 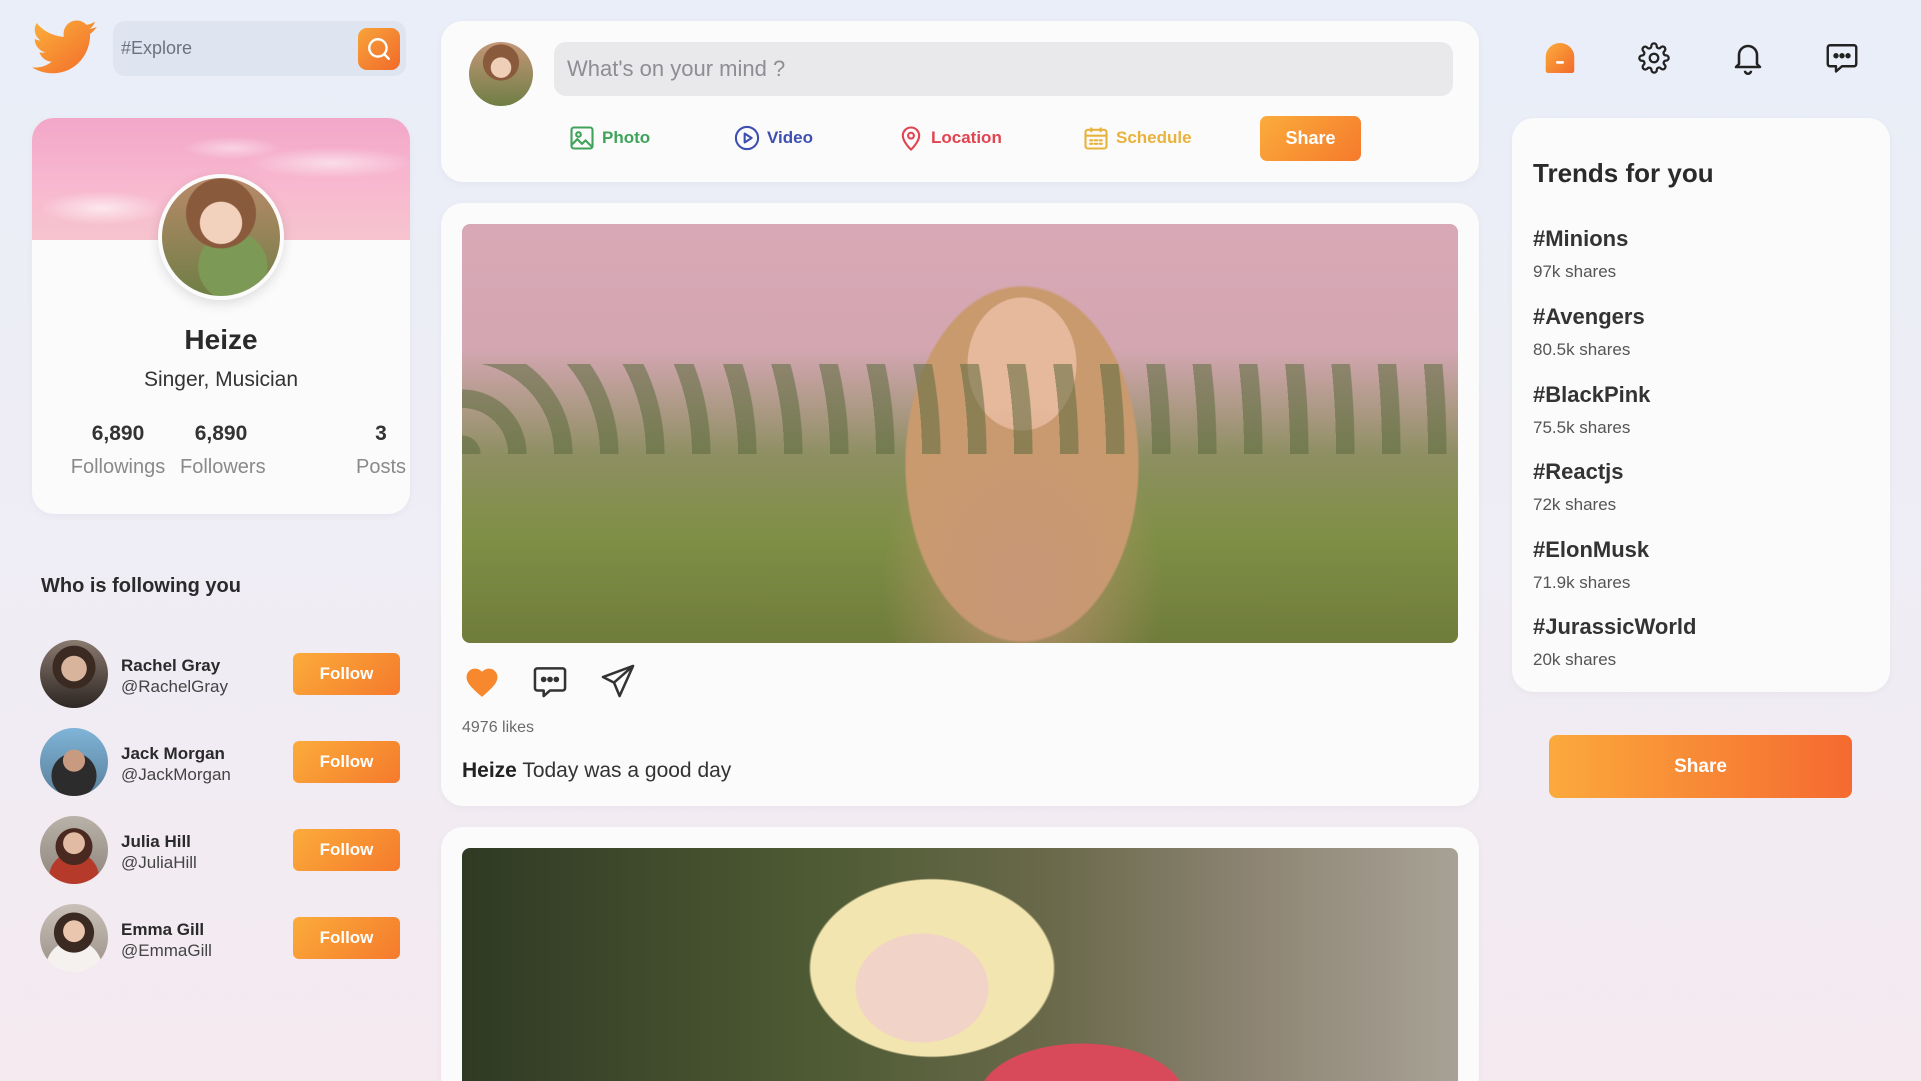 I want to click on follower-name: Rachel Gray, so click(x=171, y=665).